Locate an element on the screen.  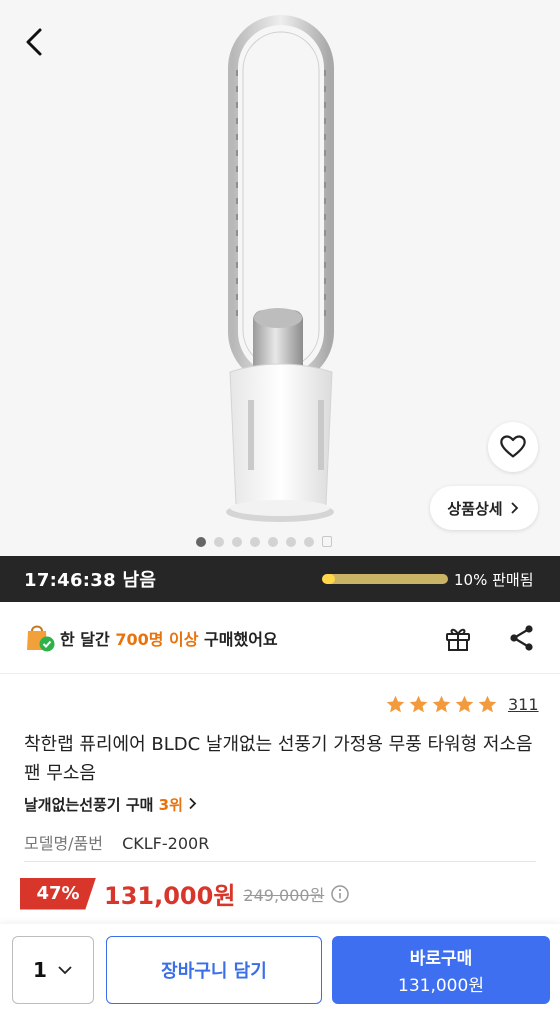
purchase-stats-text: 한 달간 700명 이상 구매했어요 is located at coordinates (169, 638).